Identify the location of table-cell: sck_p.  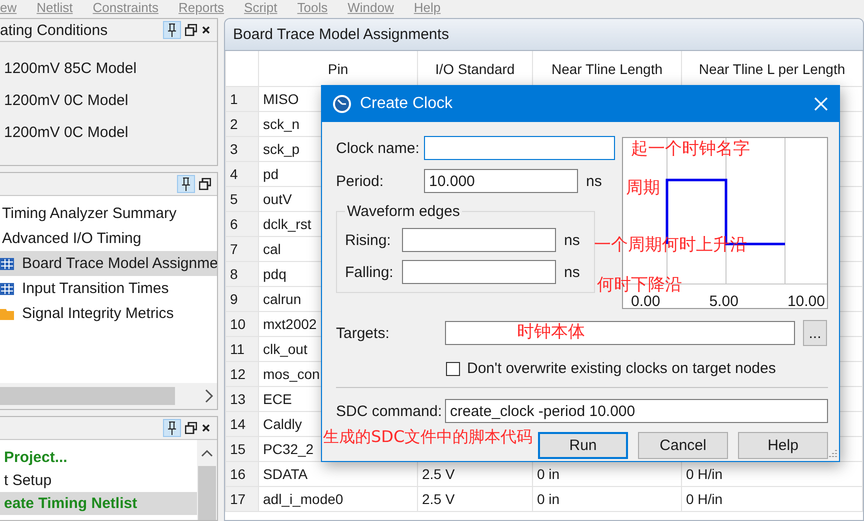
(281, 149).